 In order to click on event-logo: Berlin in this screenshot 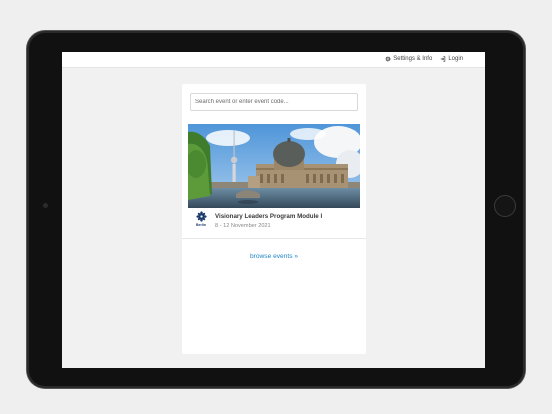, I will do `click(201, 222)`.